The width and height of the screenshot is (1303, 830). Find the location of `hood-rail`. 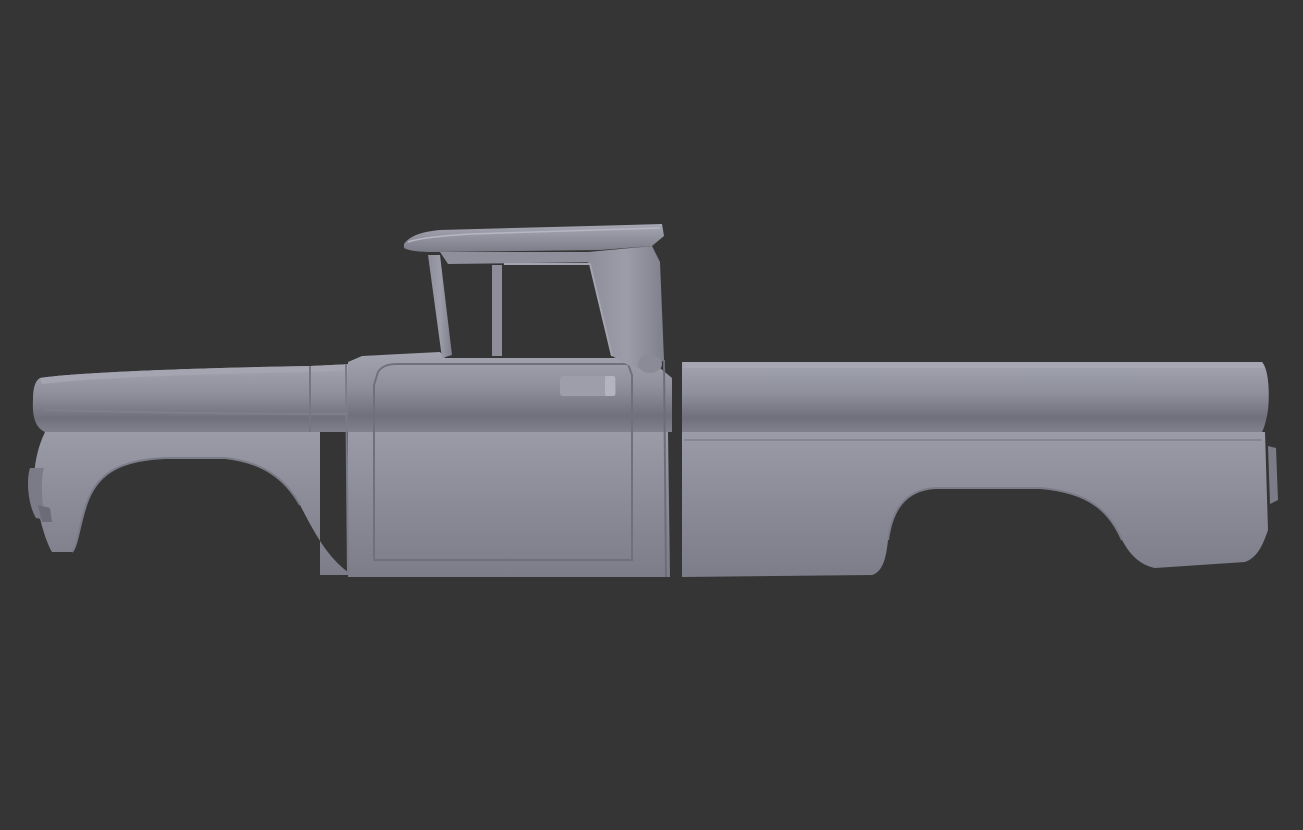

hood-rail is located at coordinates (192, 398).